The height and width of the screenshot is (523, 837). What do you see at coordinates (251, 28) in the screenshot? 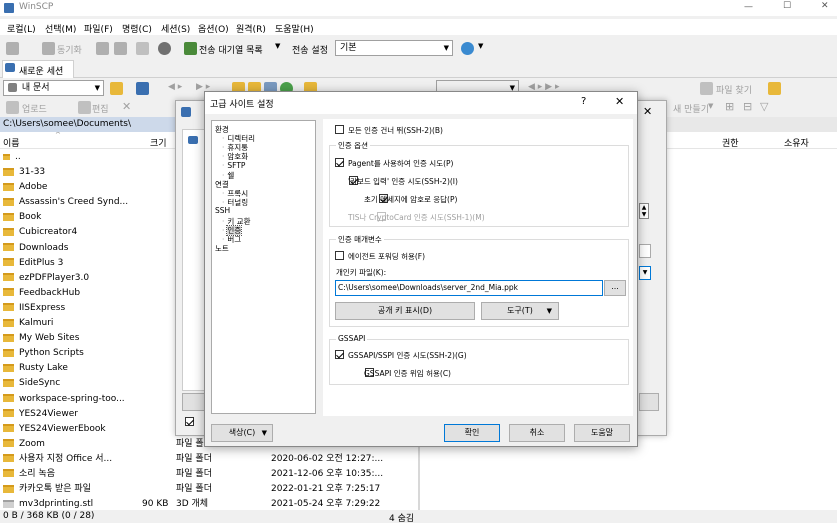
I see `menu-remote: 원격(R)` at bounding box center [251, 28].